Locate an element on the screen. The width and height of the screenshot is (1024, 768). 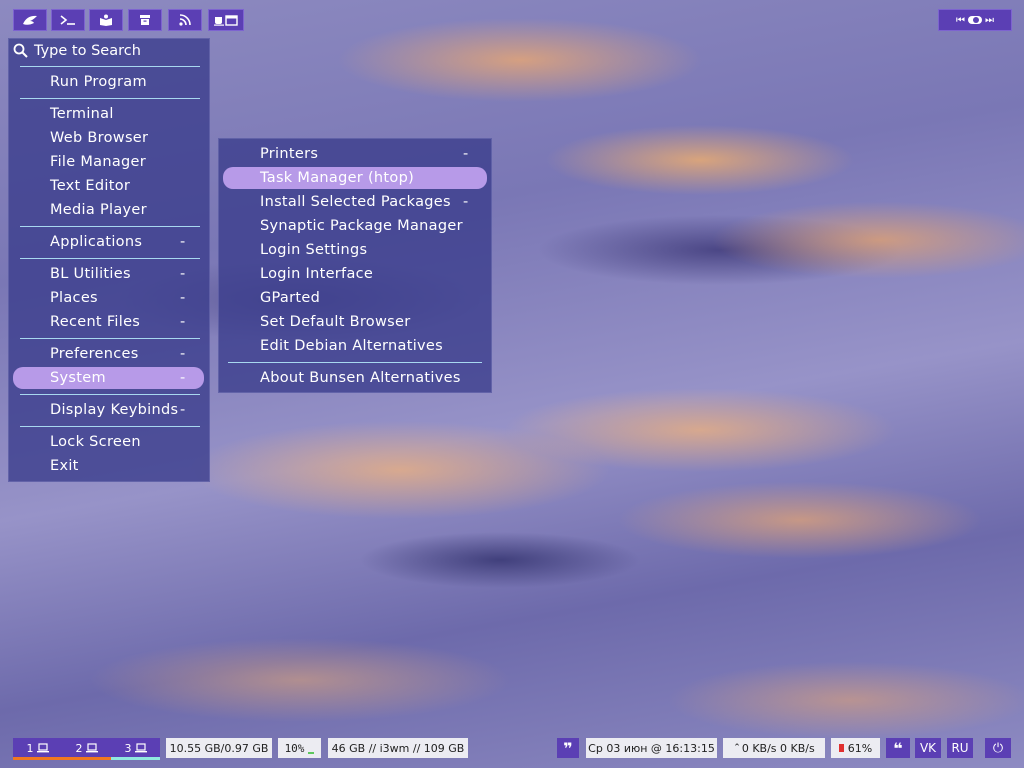
menu-item-file-manager: File Manager is located at coordinates (109, 162).